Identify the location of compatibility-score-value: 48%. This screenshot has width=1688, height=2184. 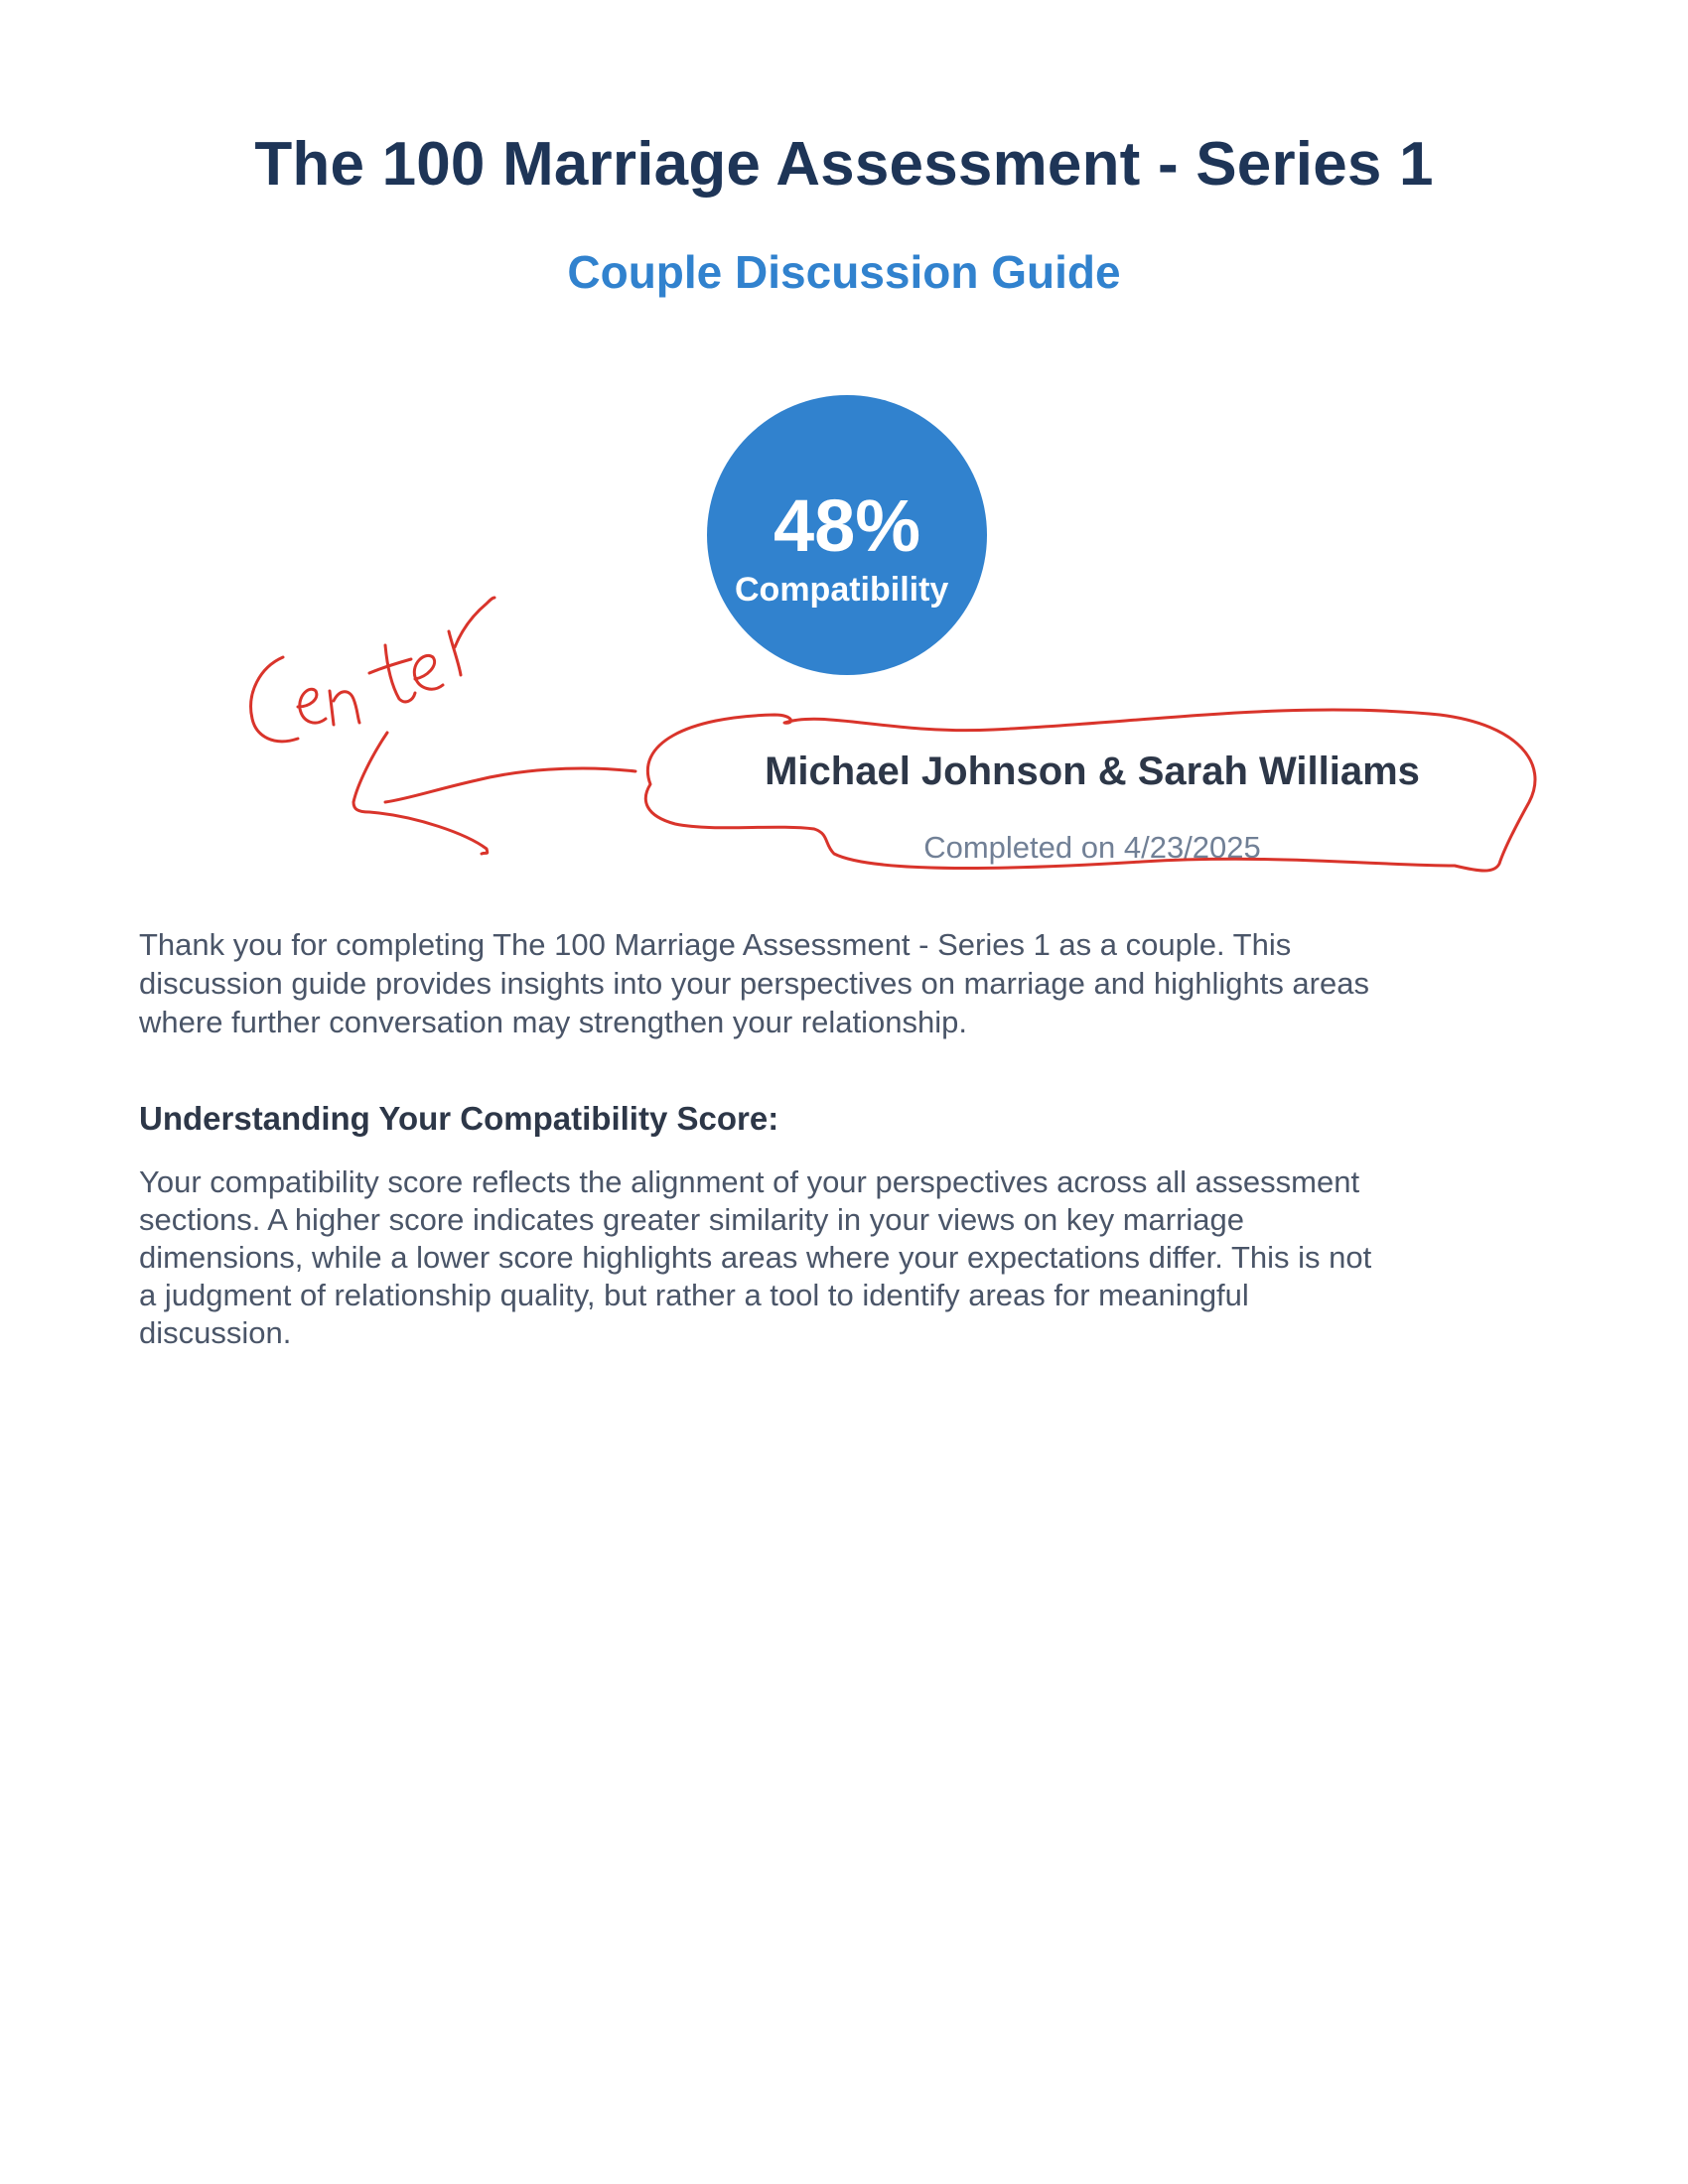
(847, 525).